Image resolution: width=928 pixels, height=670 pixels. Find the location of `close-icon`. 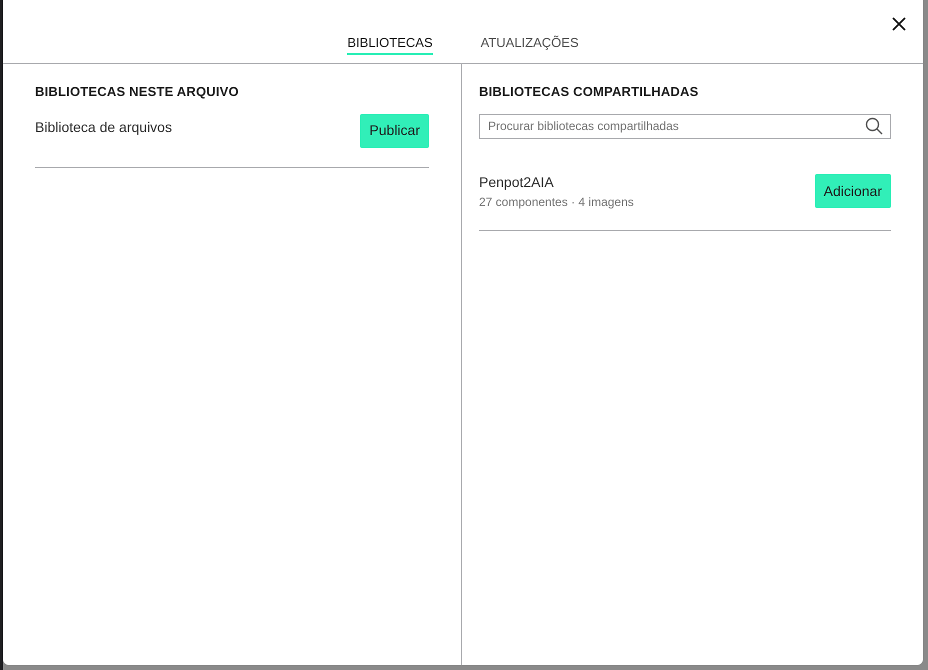

close-icon is located at coordinates (899, 24).